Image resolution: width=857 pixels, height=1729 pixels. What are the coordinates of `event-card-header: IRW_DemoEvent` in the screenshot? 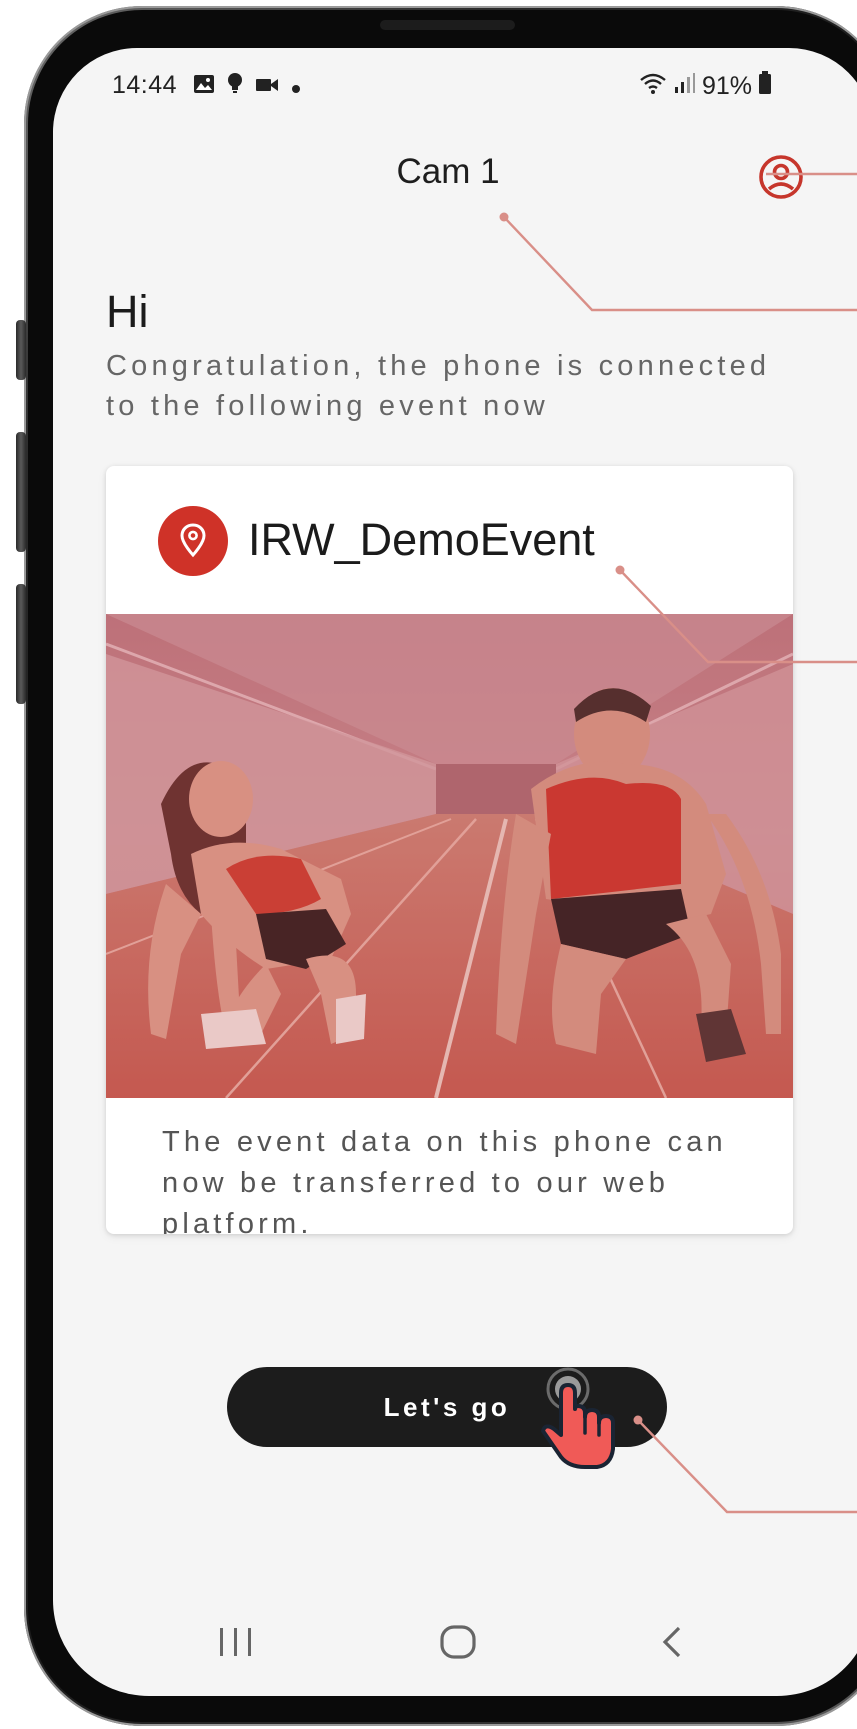 It's located at (449, 540).